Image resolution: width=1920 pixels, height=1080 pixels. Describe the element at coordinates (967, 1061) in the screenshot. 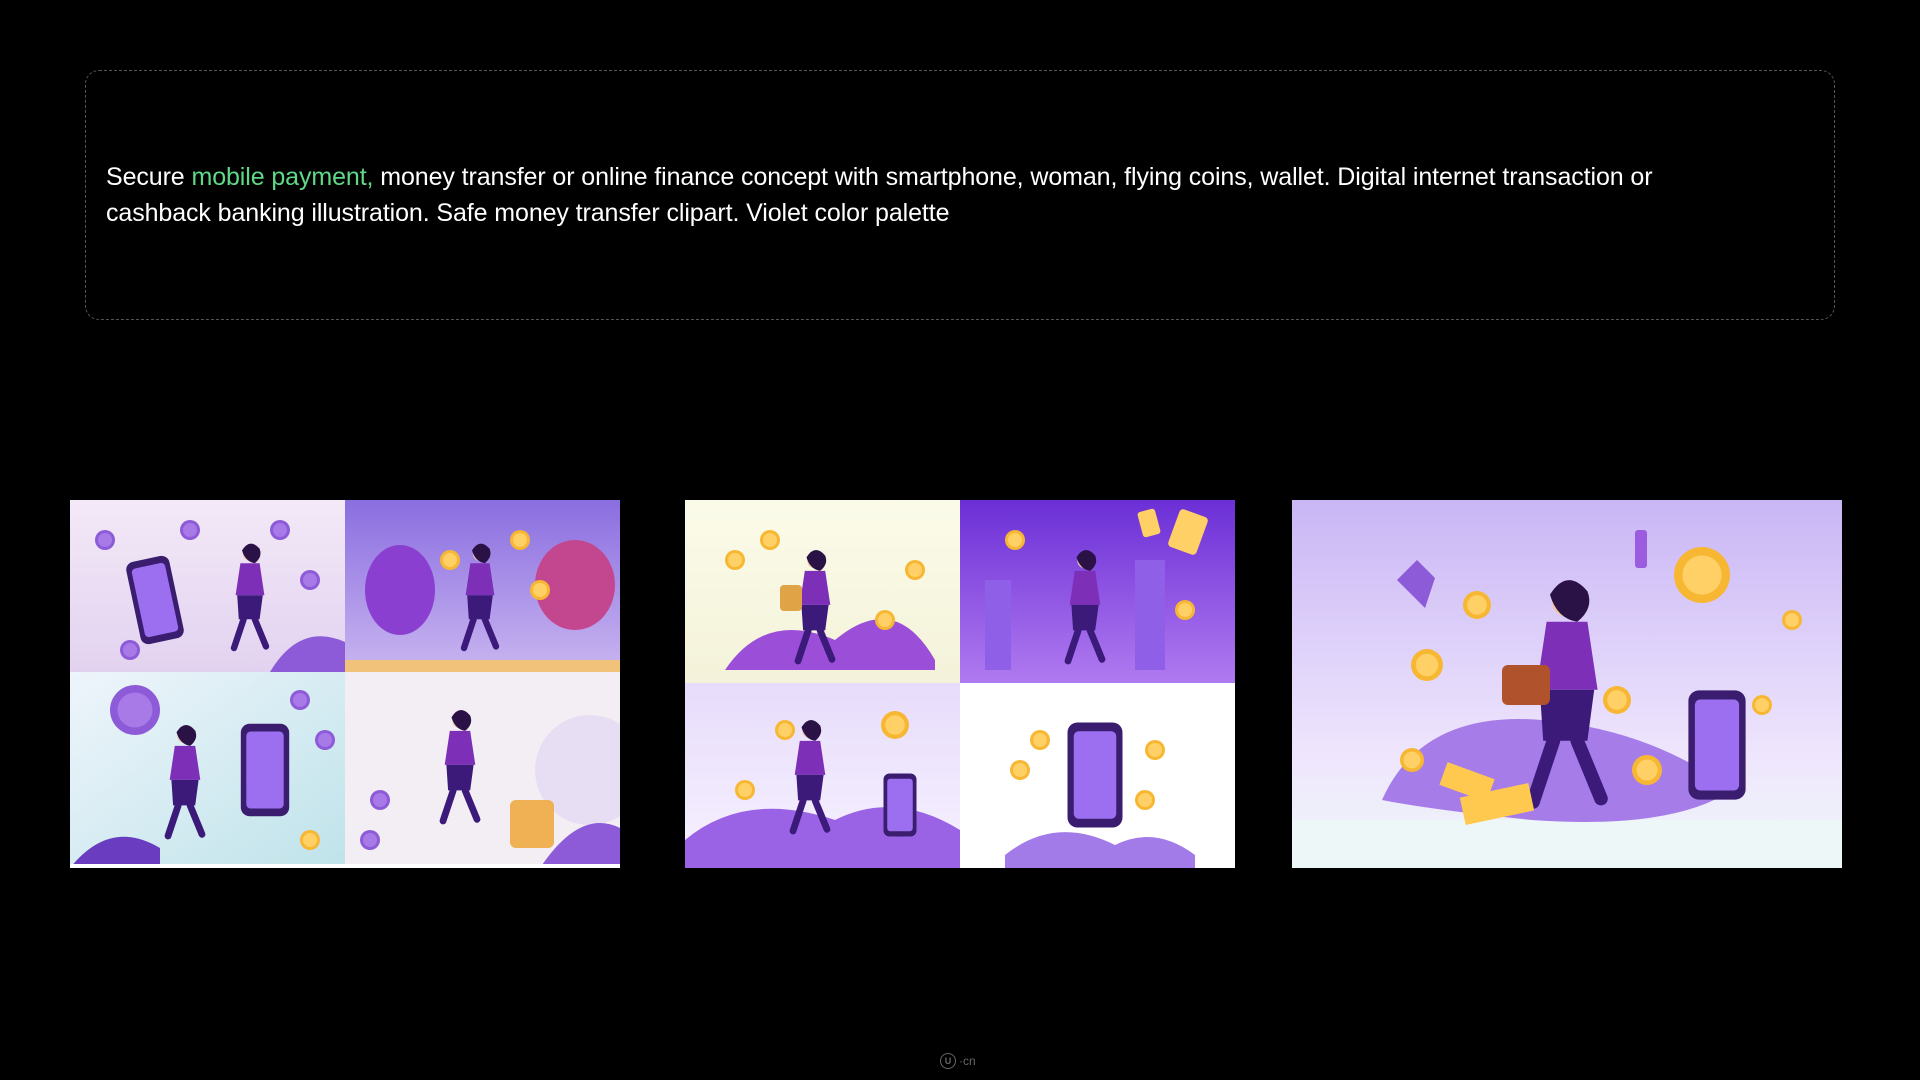

I see `watermark-text: ·cn` at that location.